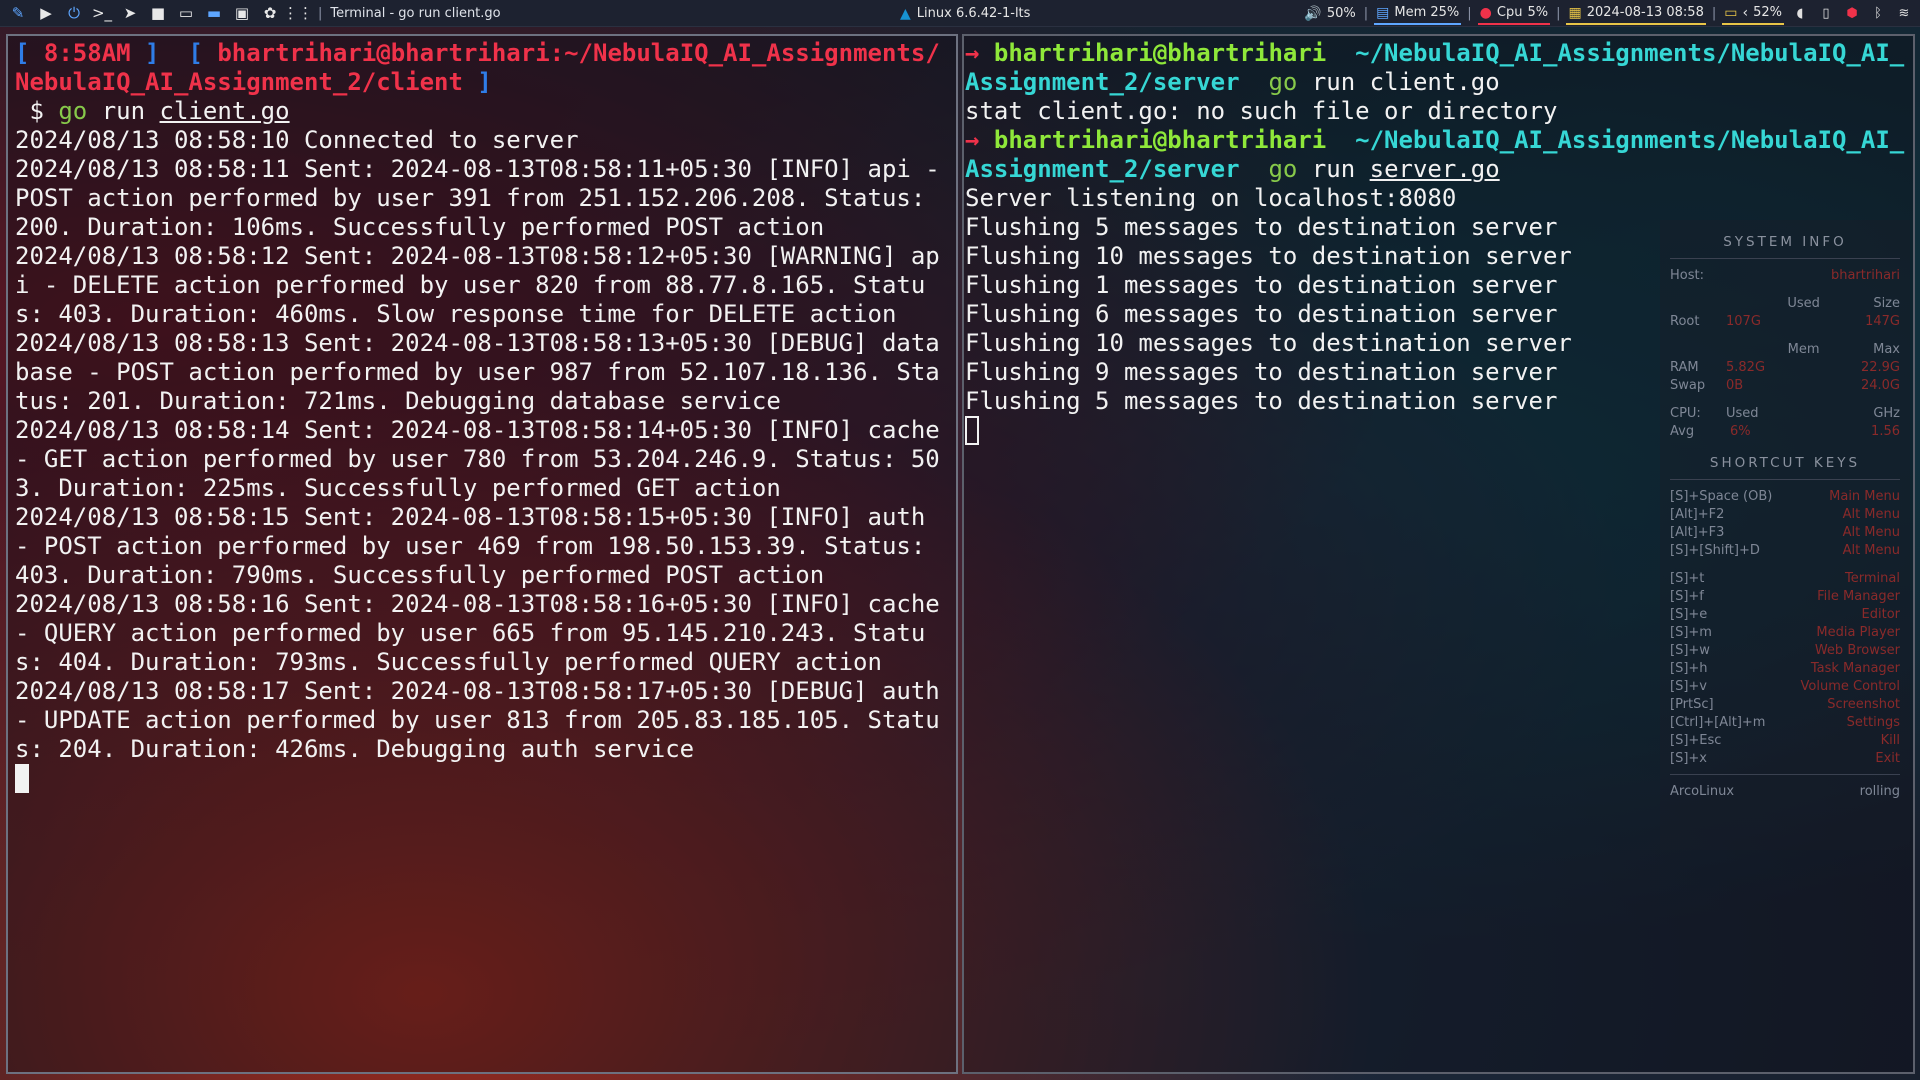 This screenshot has height=1080, width=1920. What do you see at coordinates (1696, 740) in the screenshot?
I see `shortcut-key: [S]+Esc` at bounding box center [1696, 740].